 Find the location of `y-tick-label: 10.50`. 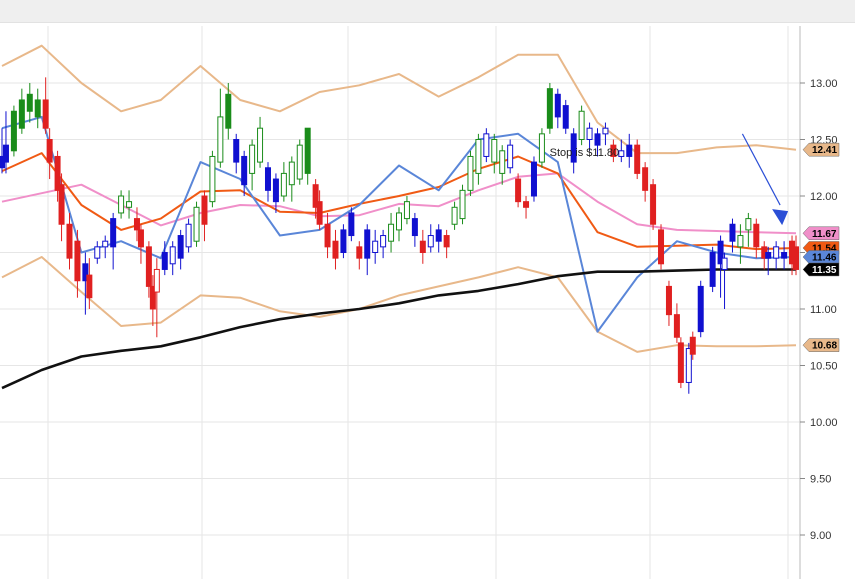

y-tick-label: 10.50 is located at coordinates (824, 367).